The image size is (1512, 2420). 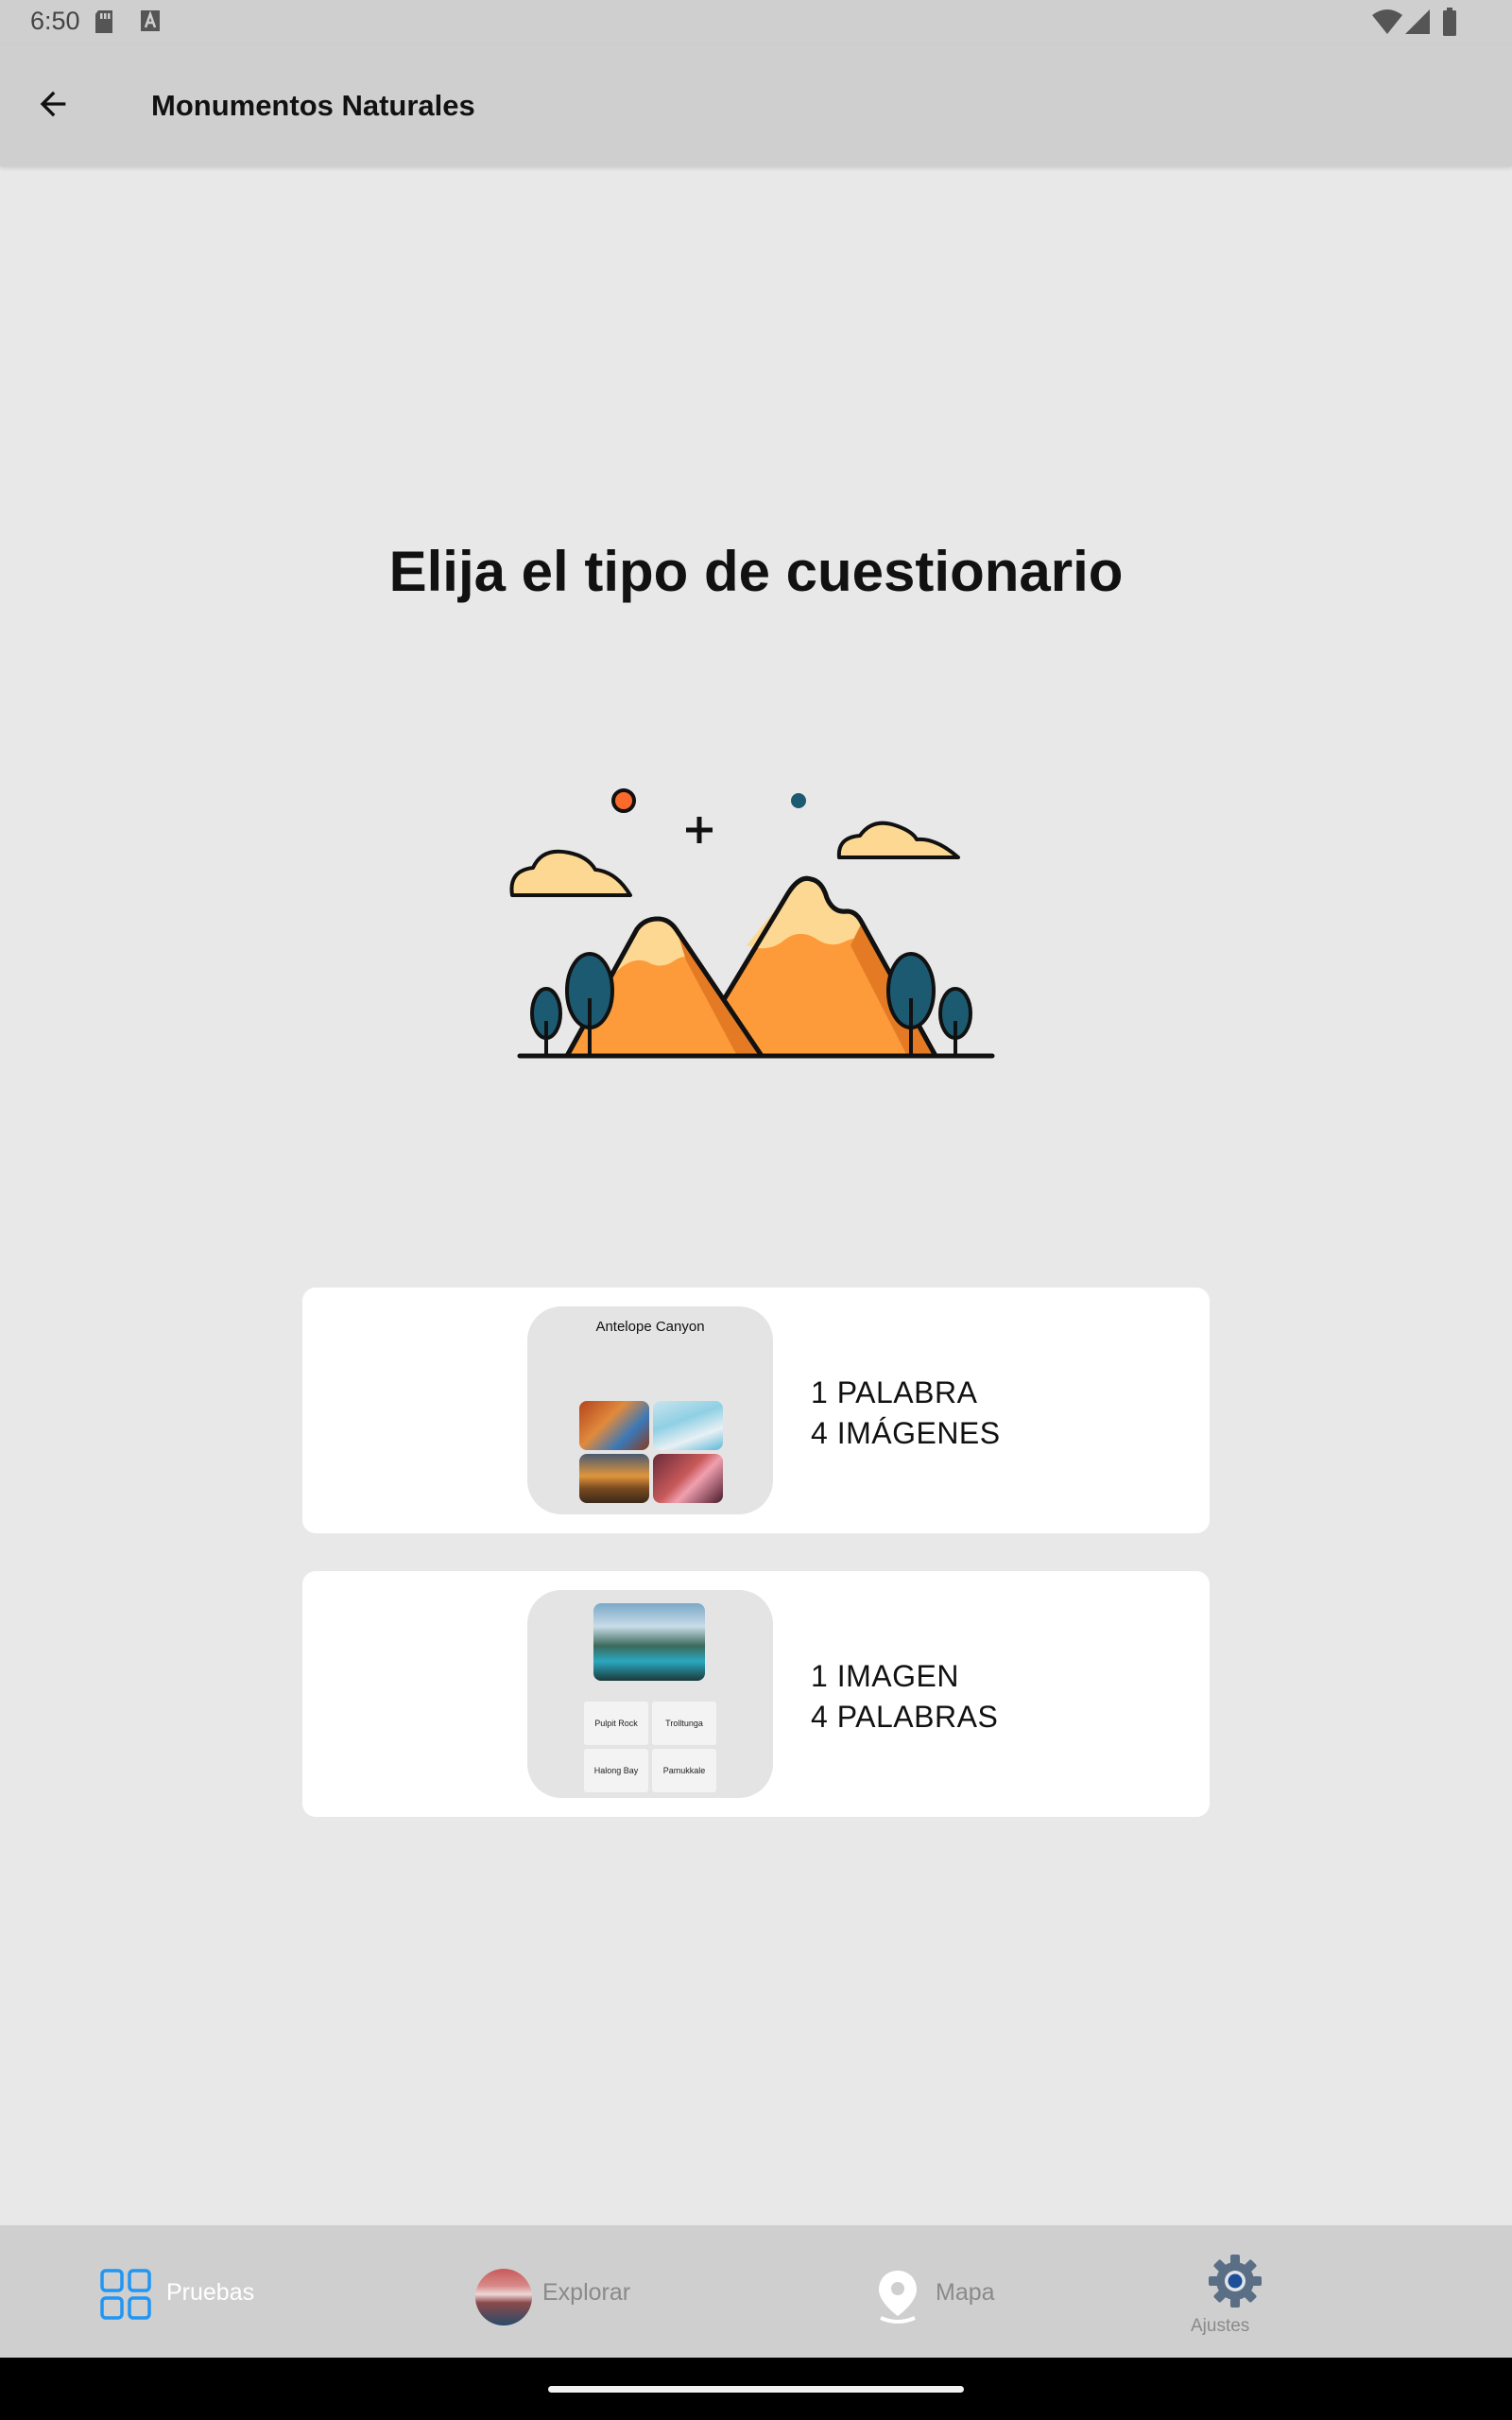 What do you see at coordinates (55, 21) in the screenshot?
I see `status-time: 6:50` at bounding box center [55, 21].